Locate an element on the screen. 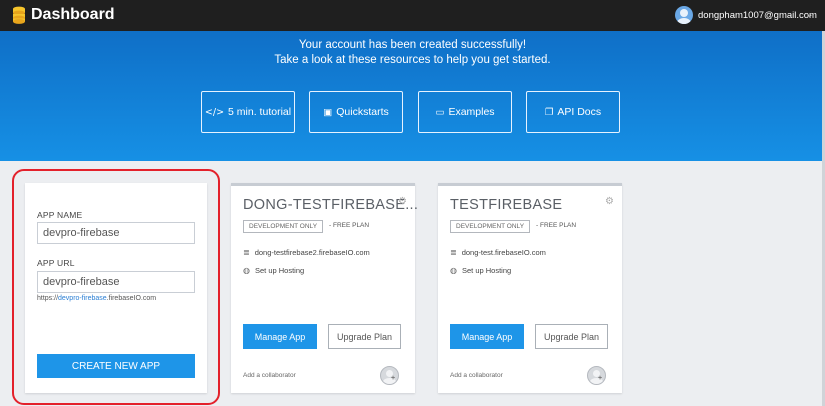 This screenshot has height=406, width=825. code-icon: </> is located at coordinates (214, 112).